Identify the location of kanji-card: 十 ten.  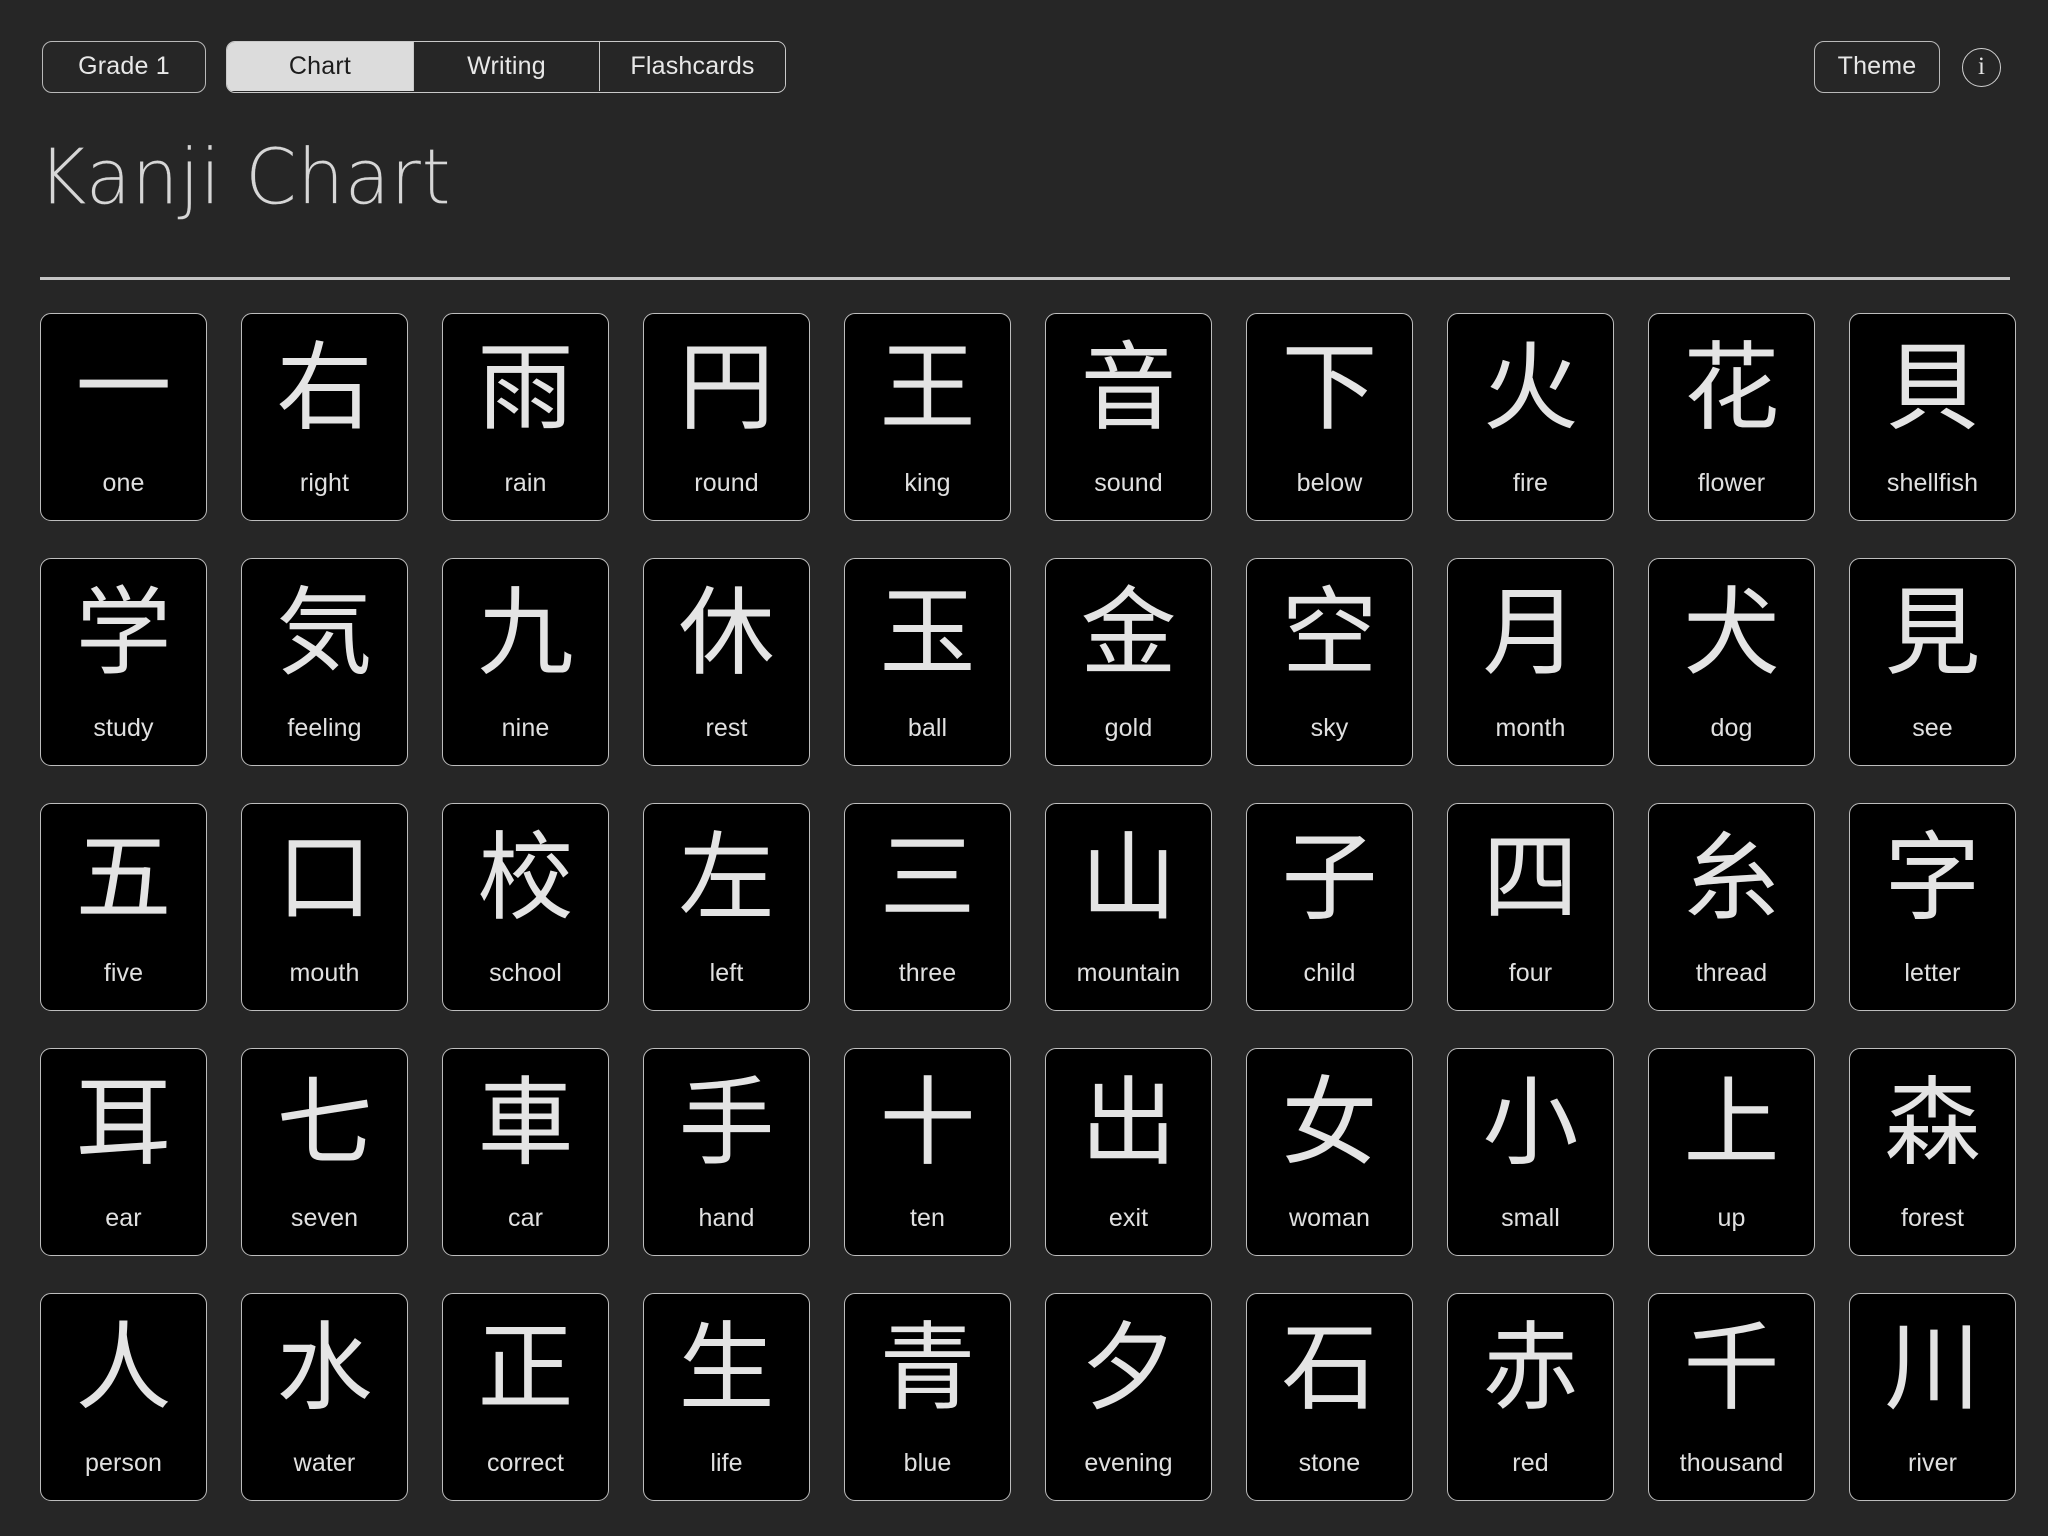
(927, 1152).